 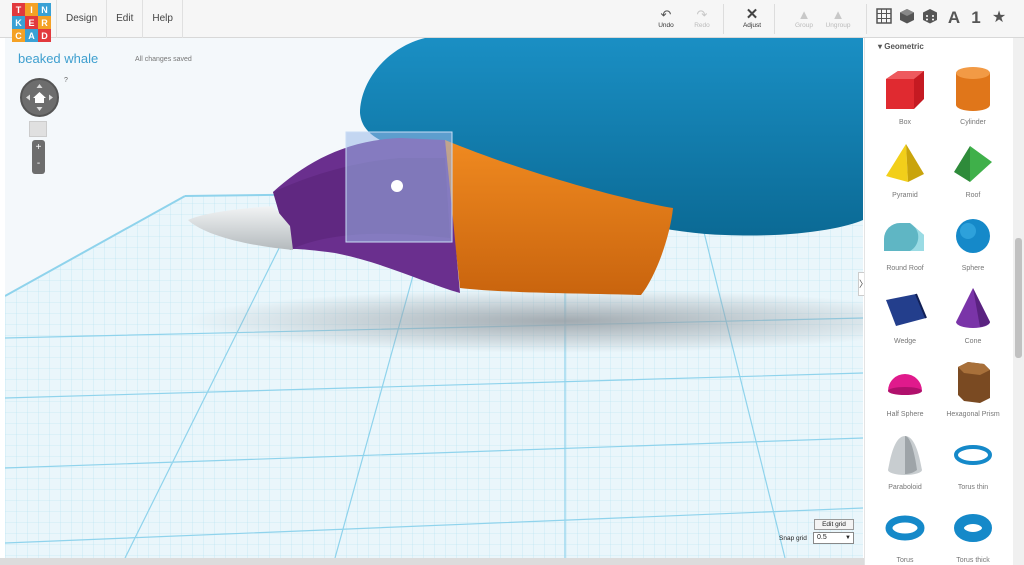 What do you see at coordinates (973, 195) in the screenshot?
I see `shape-label: Roof` at bounding box center [973, 195].